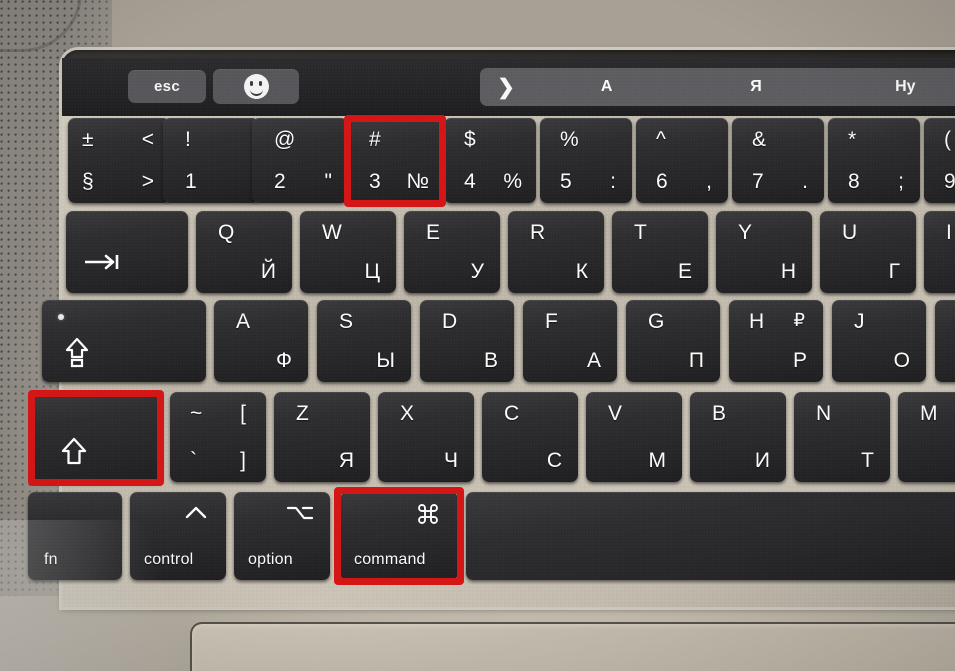 The image size is (955, 671). What do you see at coordinates (196, 413) in the screenshot?
I see `key-backtick-legend-tl: ~` at bounding box center [196, 413].